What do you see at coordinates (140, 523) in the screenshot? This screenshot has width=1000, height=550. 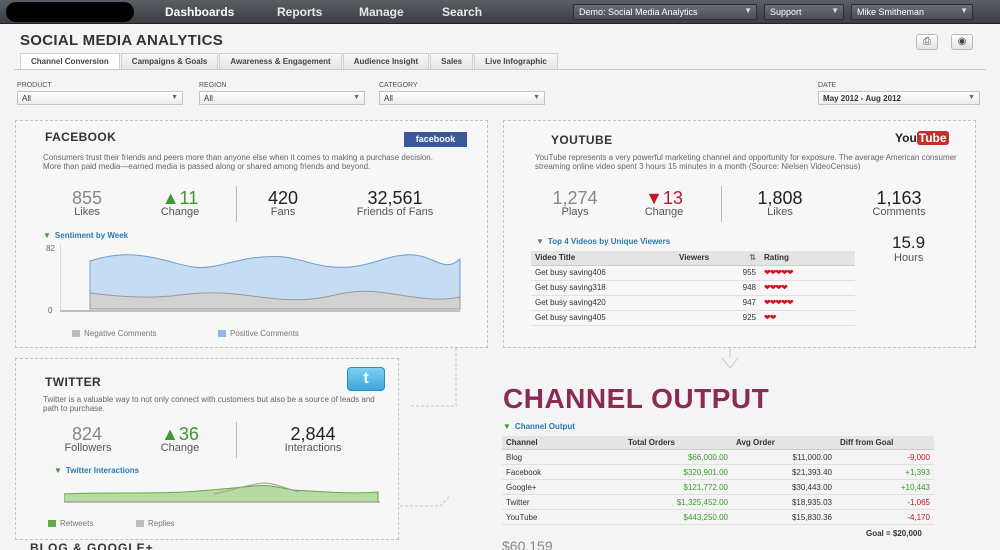 I see `replies-swatch` at bounding box center [140, 523].